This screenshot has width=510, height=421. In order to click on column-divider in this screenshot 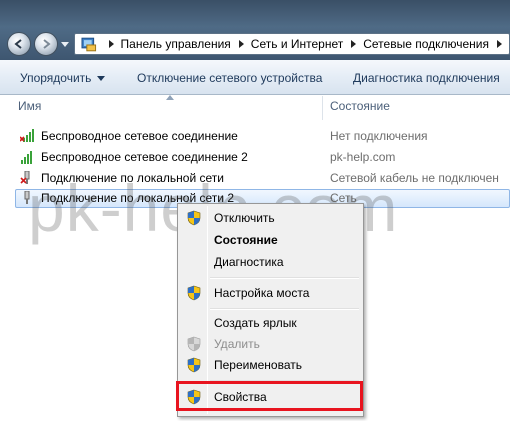, I will do `click(322, 108)`.